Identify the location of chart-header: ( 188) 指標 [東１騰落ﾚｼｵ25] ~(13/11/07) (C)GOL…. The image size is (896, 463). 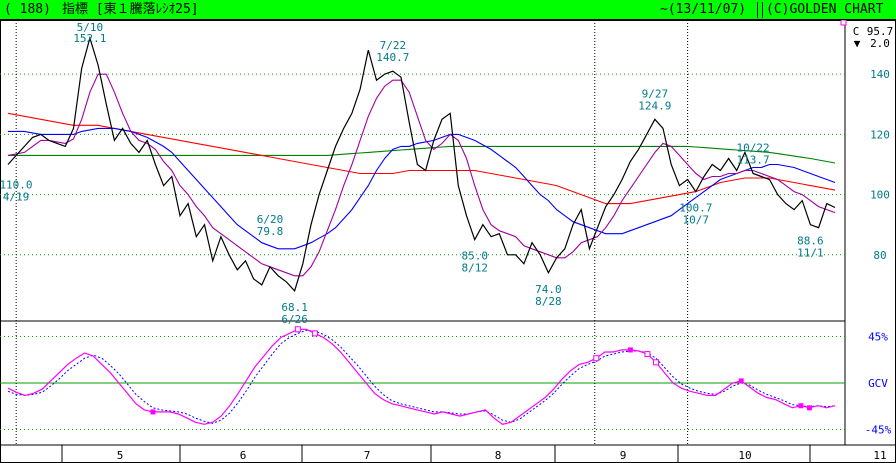
(448, 10).